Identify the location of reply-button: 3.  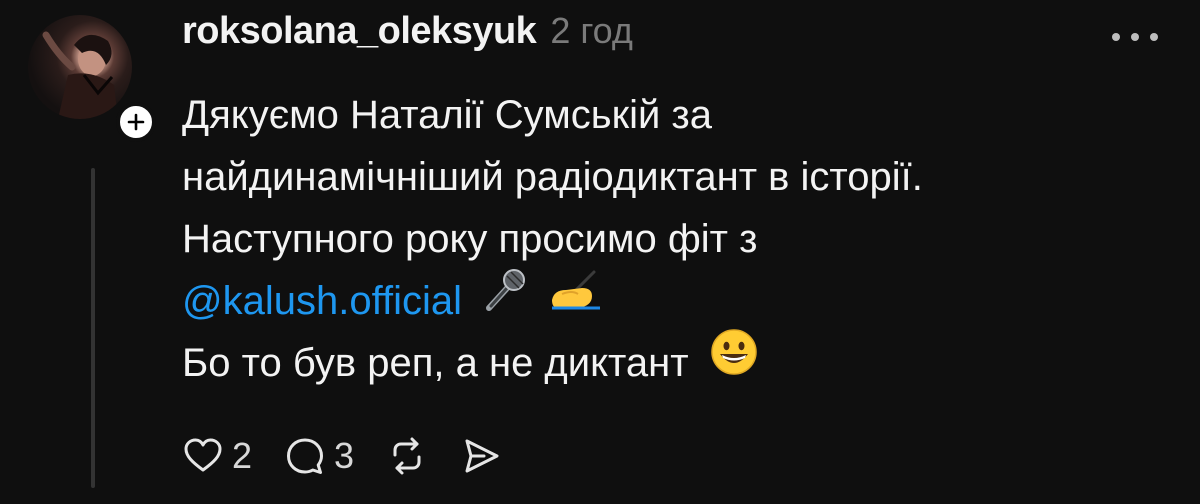
(319, 456).